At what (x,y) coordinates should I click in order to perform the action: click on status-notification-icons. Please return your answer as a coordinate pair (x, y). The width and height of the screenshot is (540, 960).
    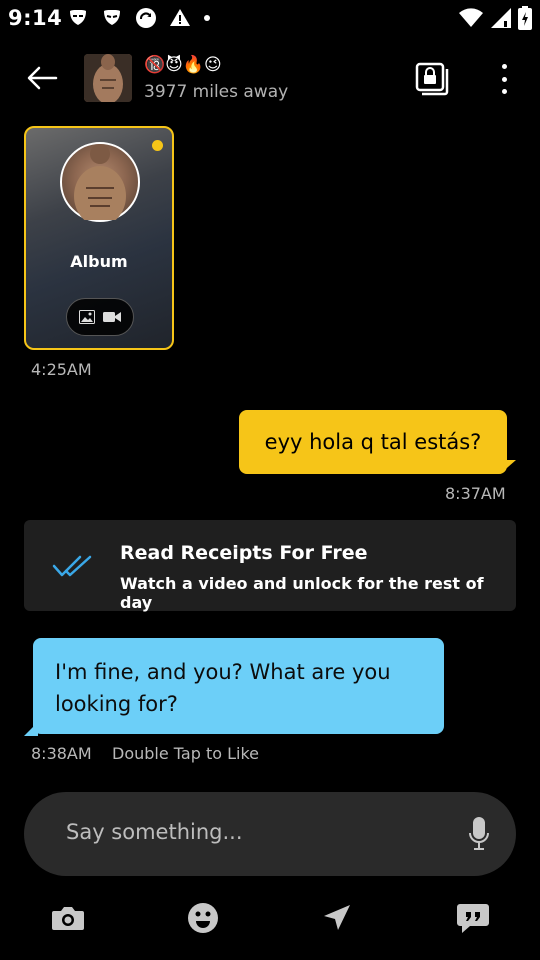
    Looking at the image, I should click on (139, 18).